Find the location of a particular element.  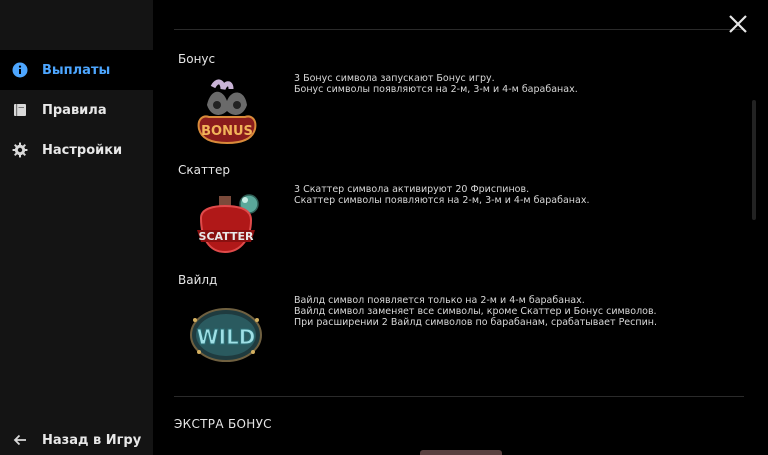

top-divider is located at coordinates (459, 29).